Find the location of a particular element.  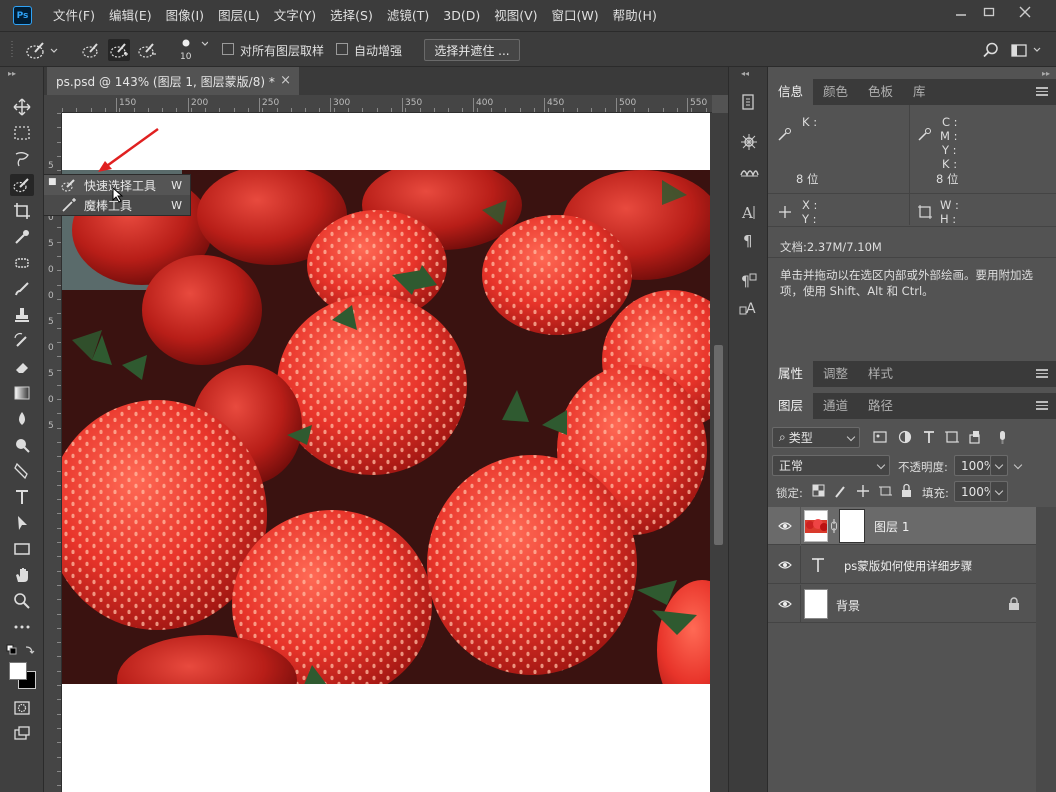

collapse-panel-icon: ▸▸ is located at coordinates (1046, 73).